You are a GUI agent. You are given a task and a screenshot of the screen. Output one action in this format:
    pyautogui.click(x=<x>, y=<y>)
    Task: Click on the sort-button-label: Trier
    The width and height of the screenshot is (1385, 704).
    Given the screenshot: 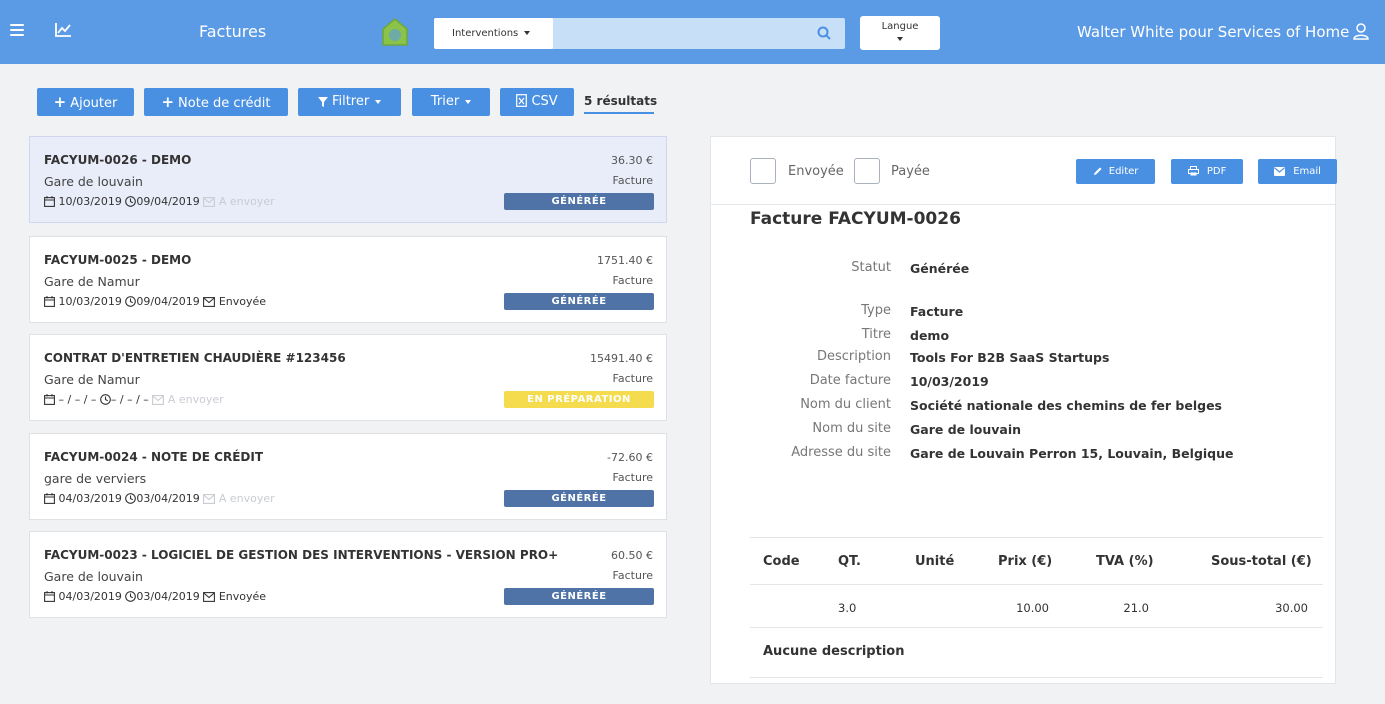 What is the action you would take?
    pyautogui.click(x=445, y=101)
    